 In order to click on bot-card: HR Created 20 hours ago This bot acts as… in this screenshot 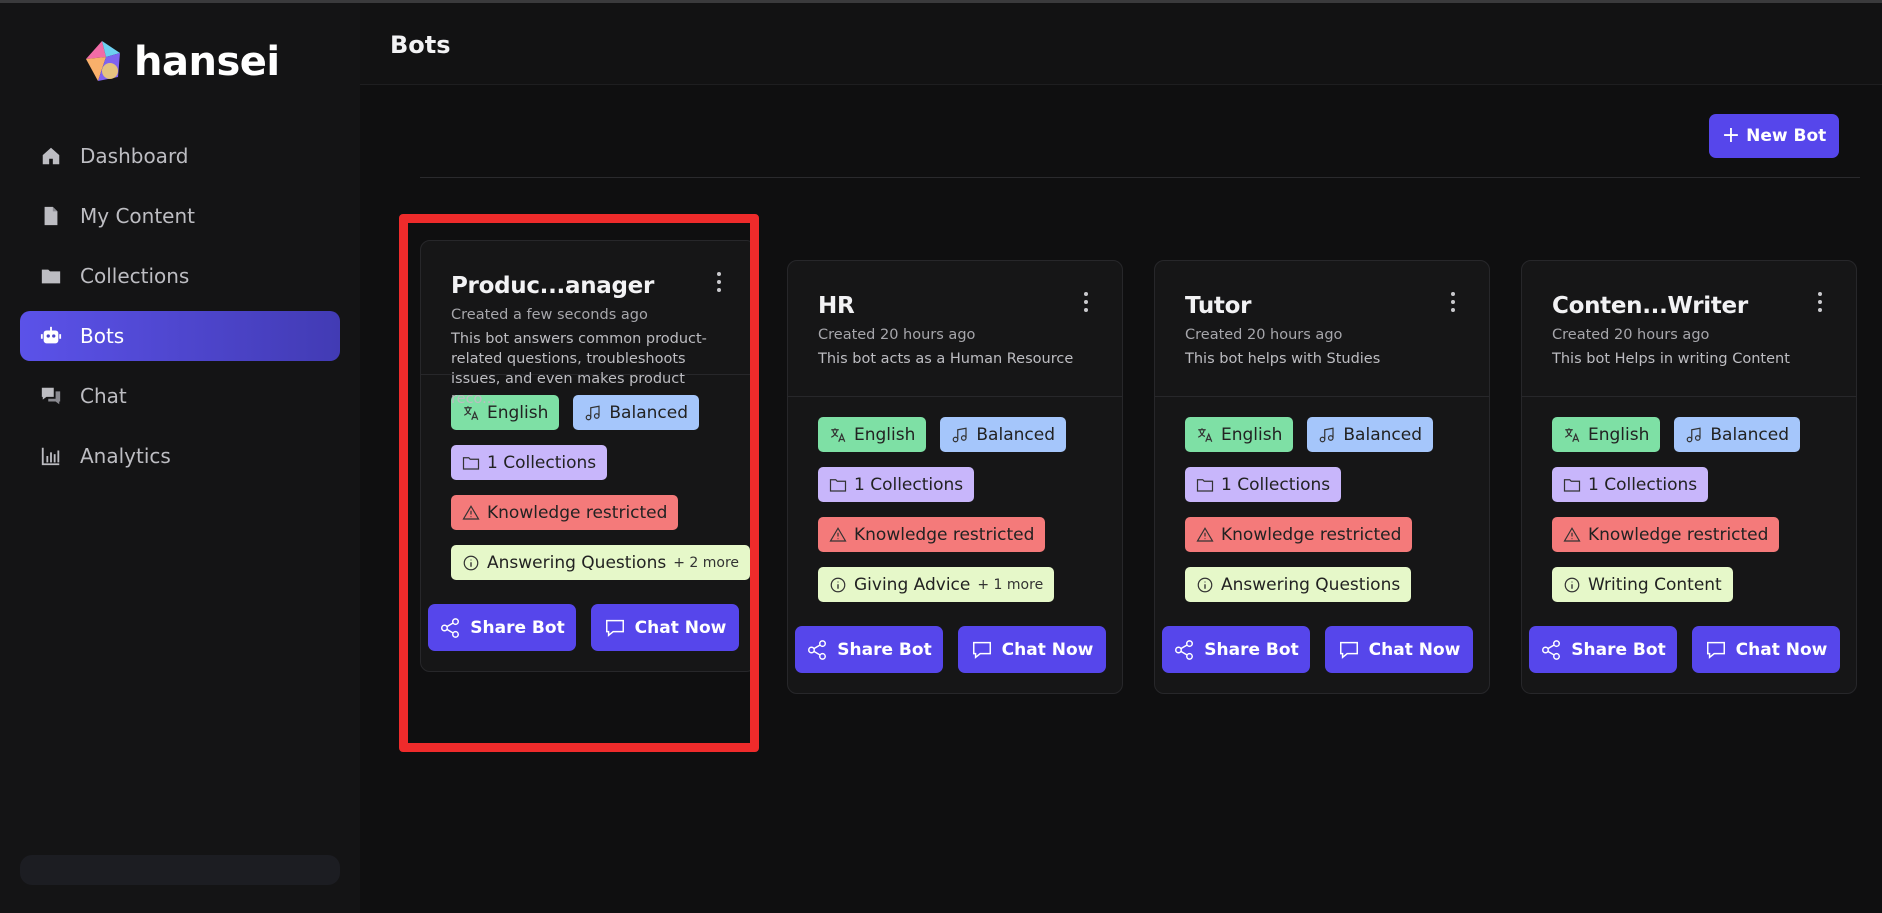, I will do `click(955, 477)`.